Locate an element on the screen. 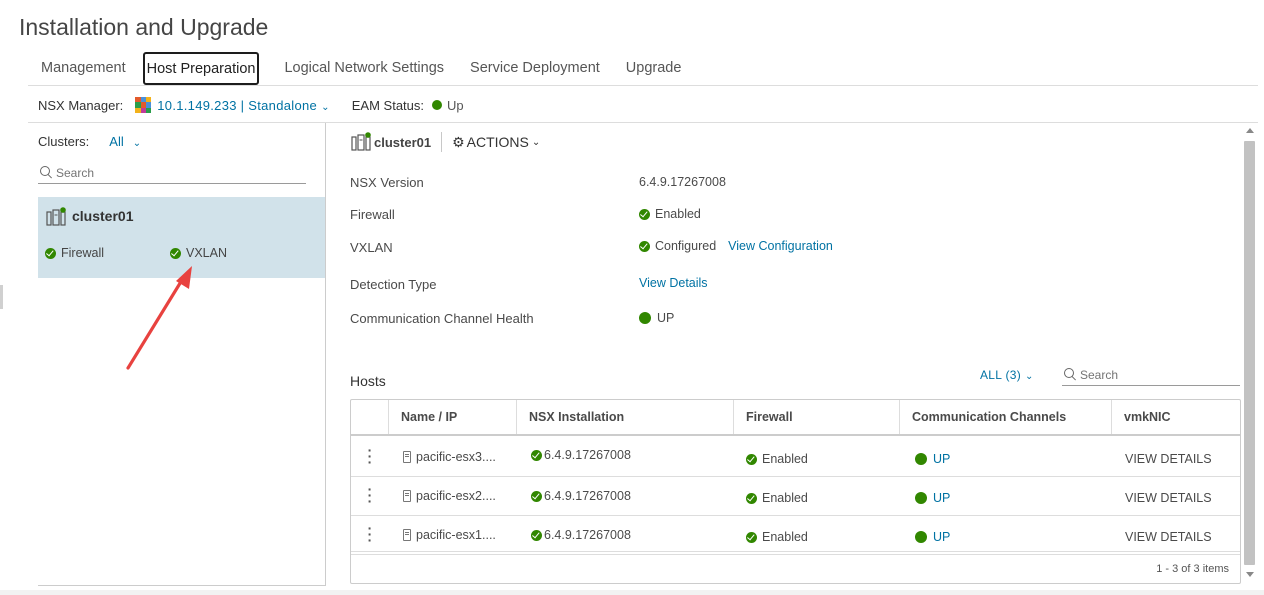 The height and width of the screenshot is (595, 1264). scroll-thumb is located at coordinates (1249, 353).